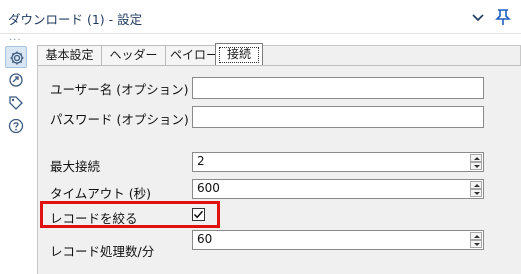  I want to click on tag-icon, so click(16, 103).